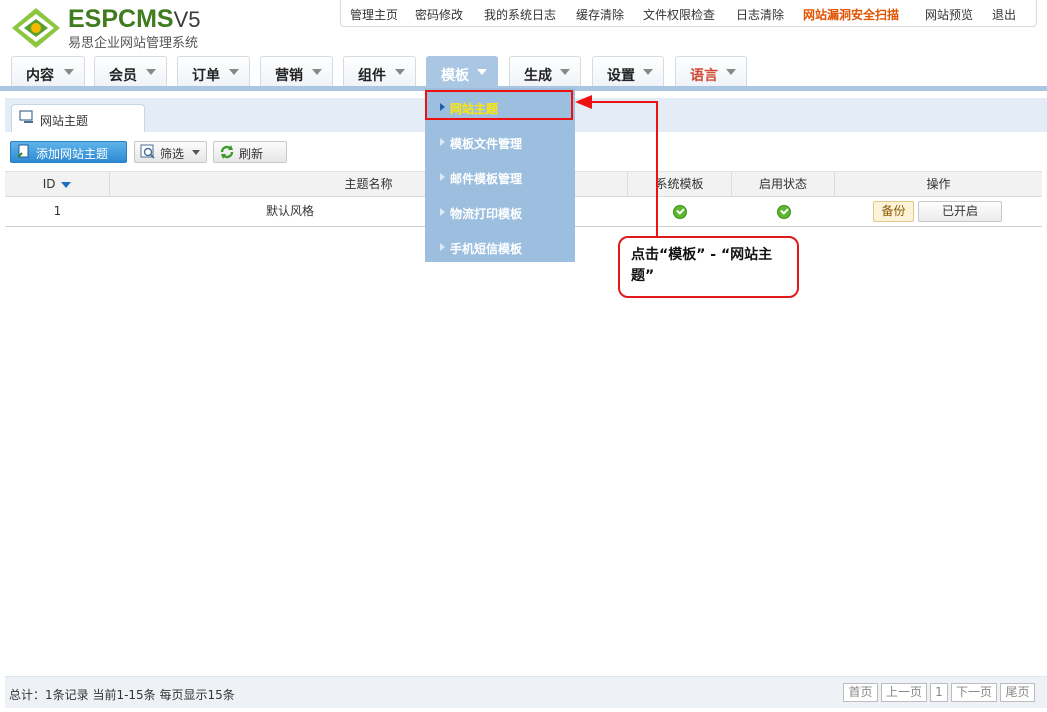 The image size is (1047, 712). Describe the element at coordinates (26, 116) in the screenshot. I see `monitor-icon` at that location.